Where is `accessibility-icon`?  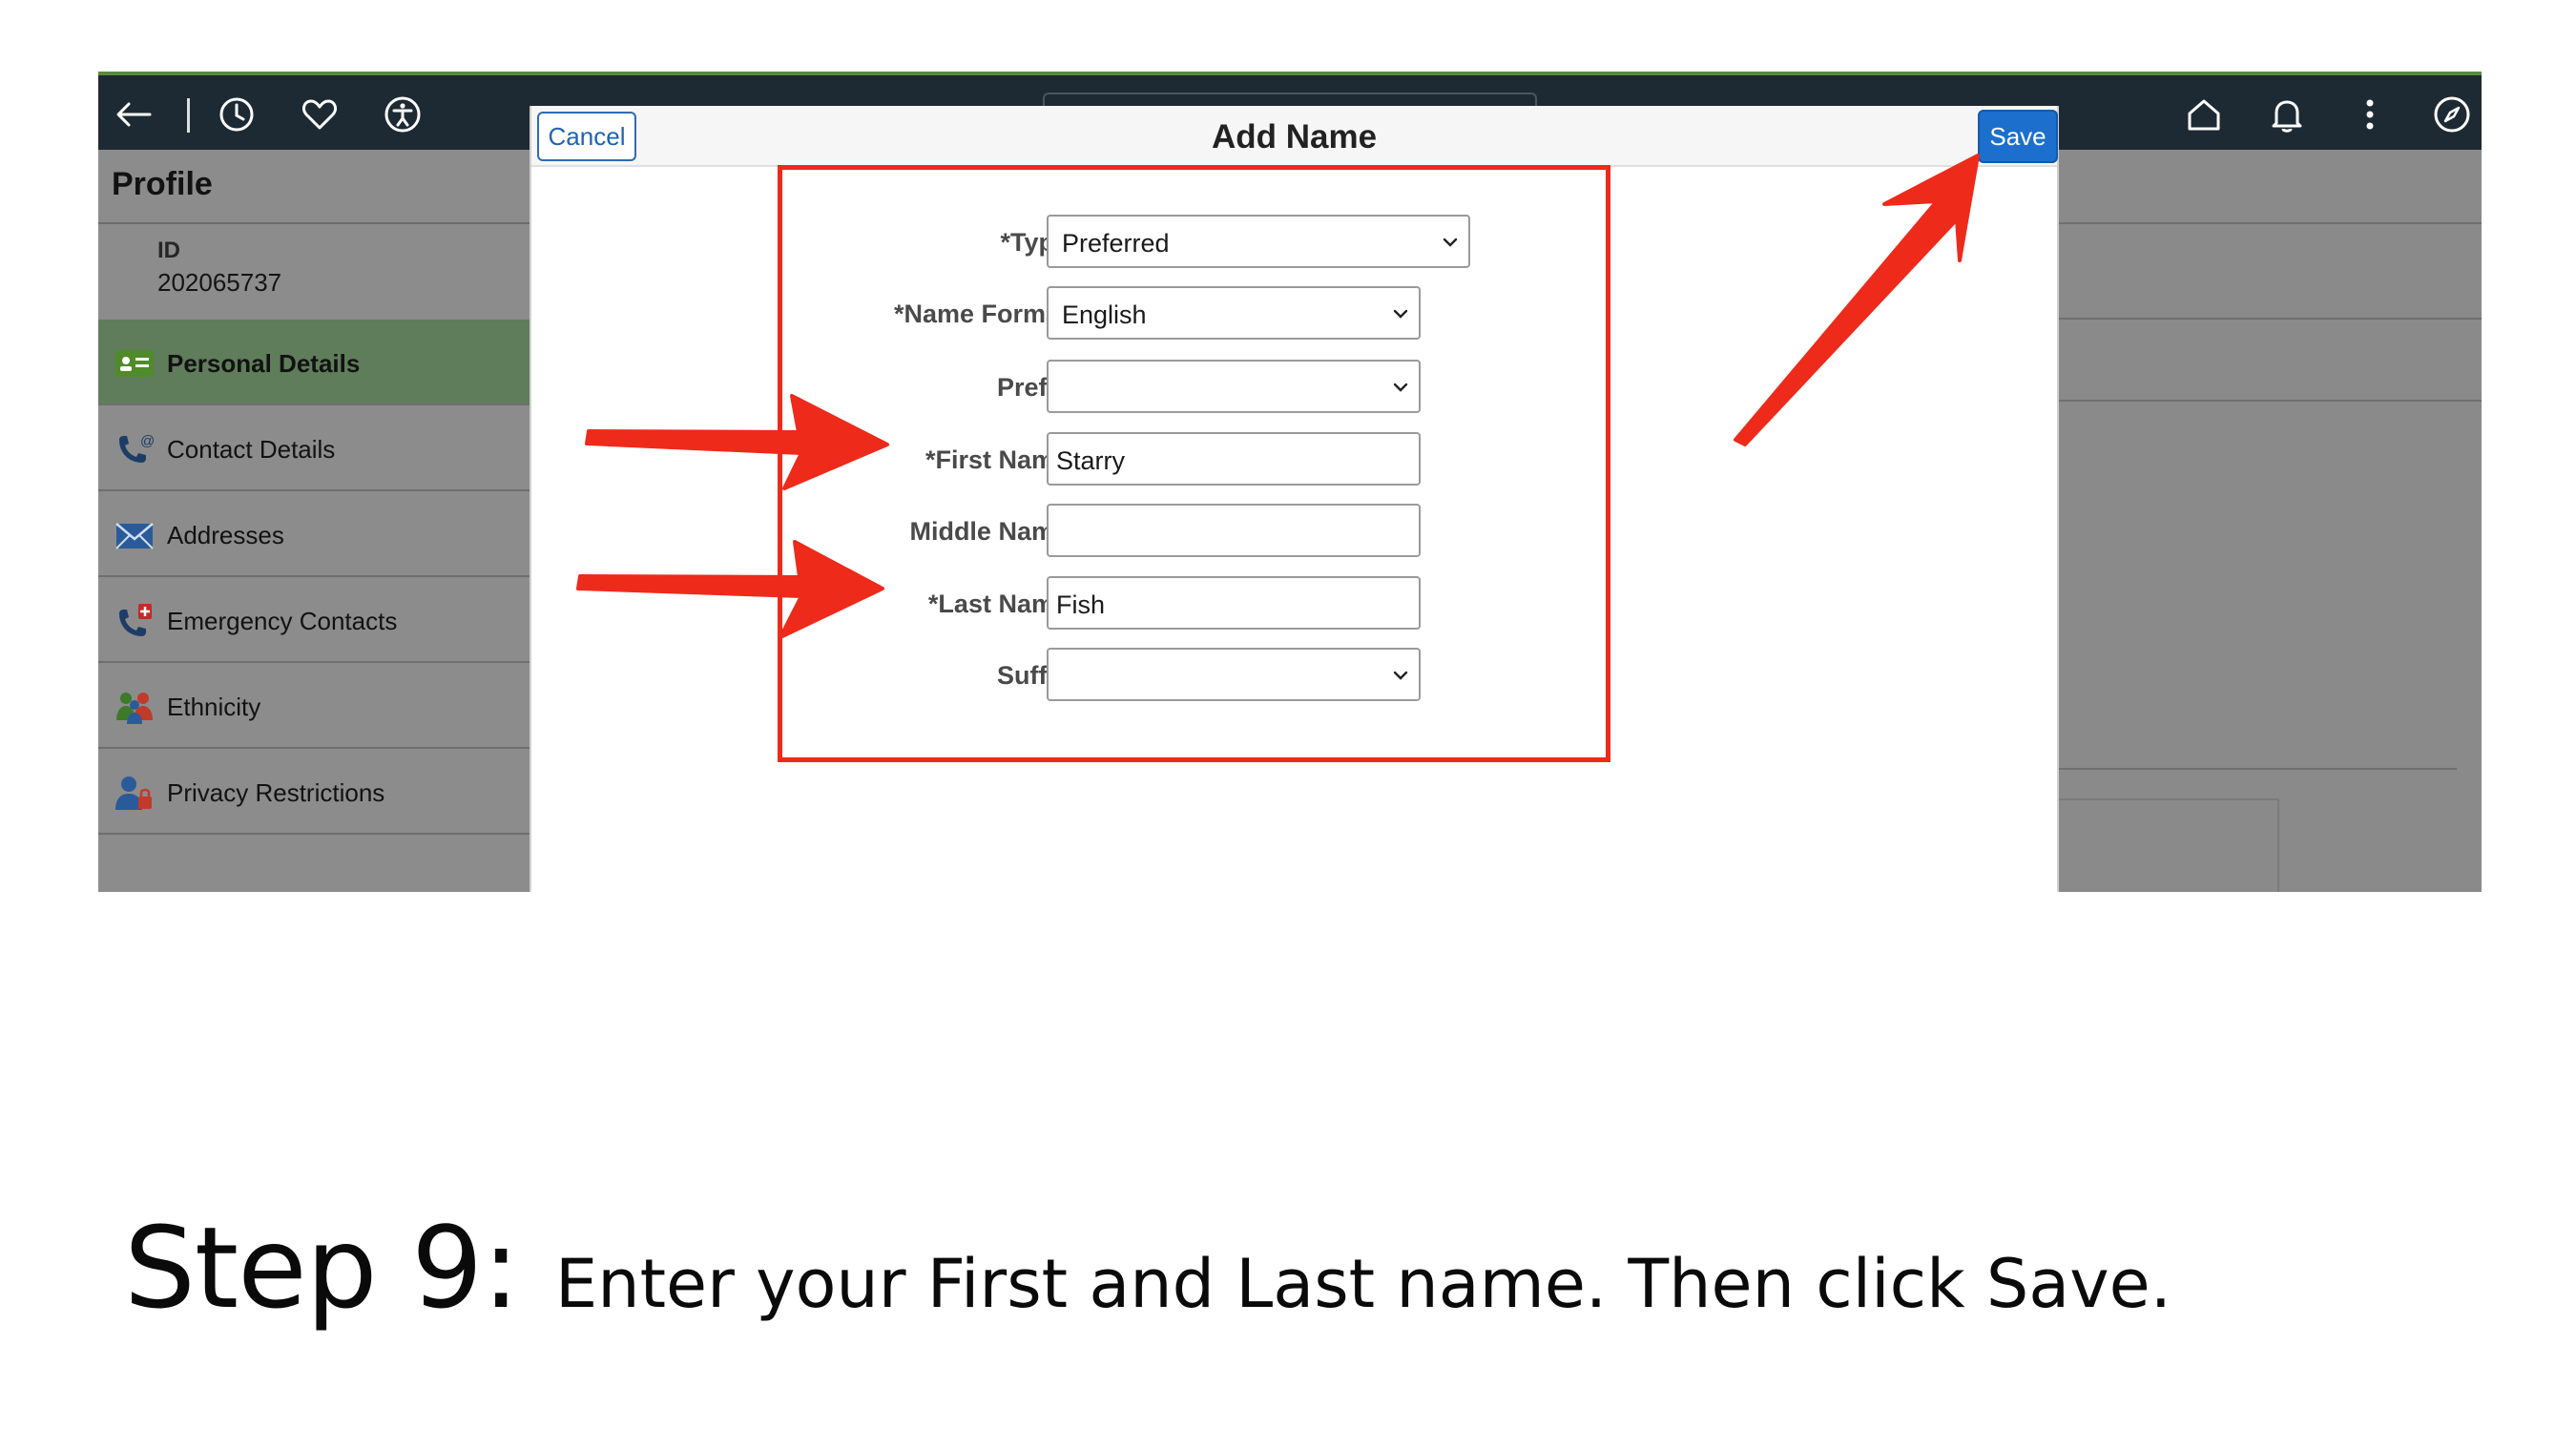
accessibility-icon is located at coordinates (403, 114).